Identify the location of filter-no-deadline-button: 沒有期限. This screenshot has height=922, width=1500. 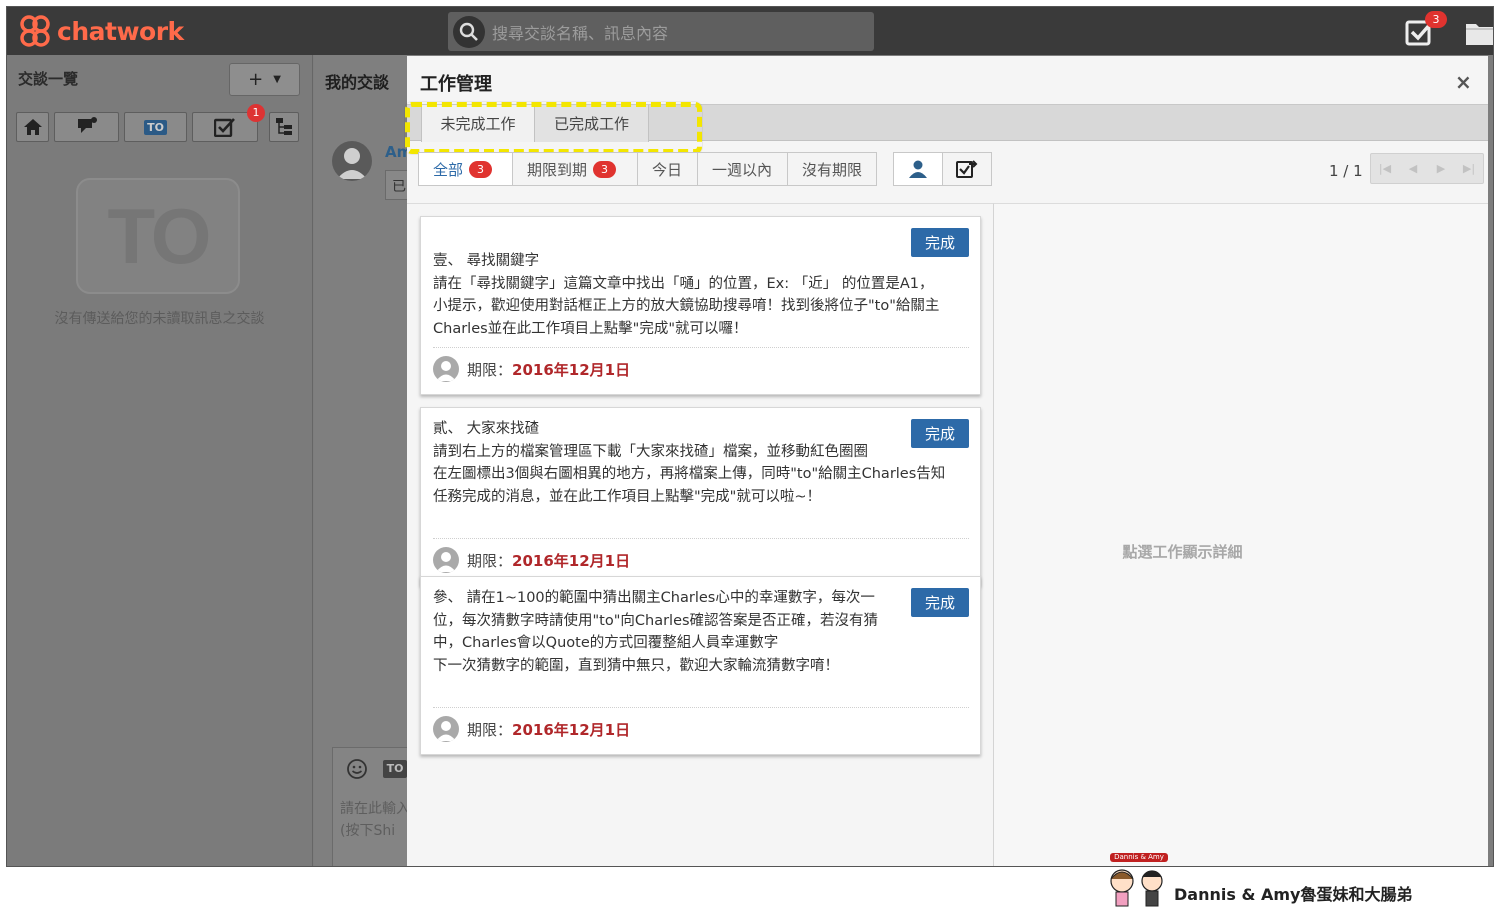
(832, 169).